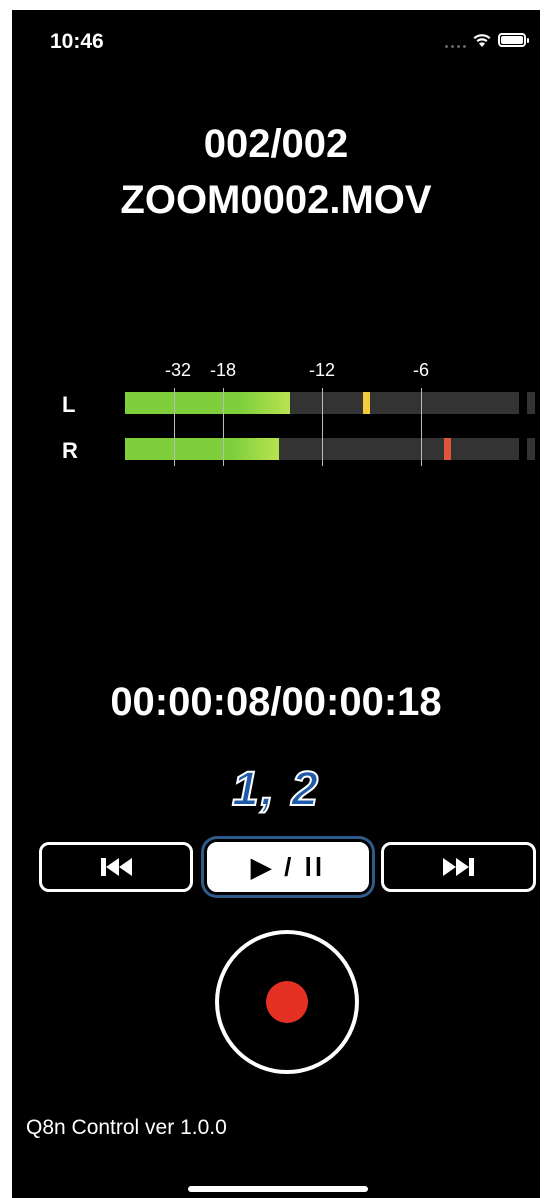  I want to click on level-bar-end-left, so click(531, 403).